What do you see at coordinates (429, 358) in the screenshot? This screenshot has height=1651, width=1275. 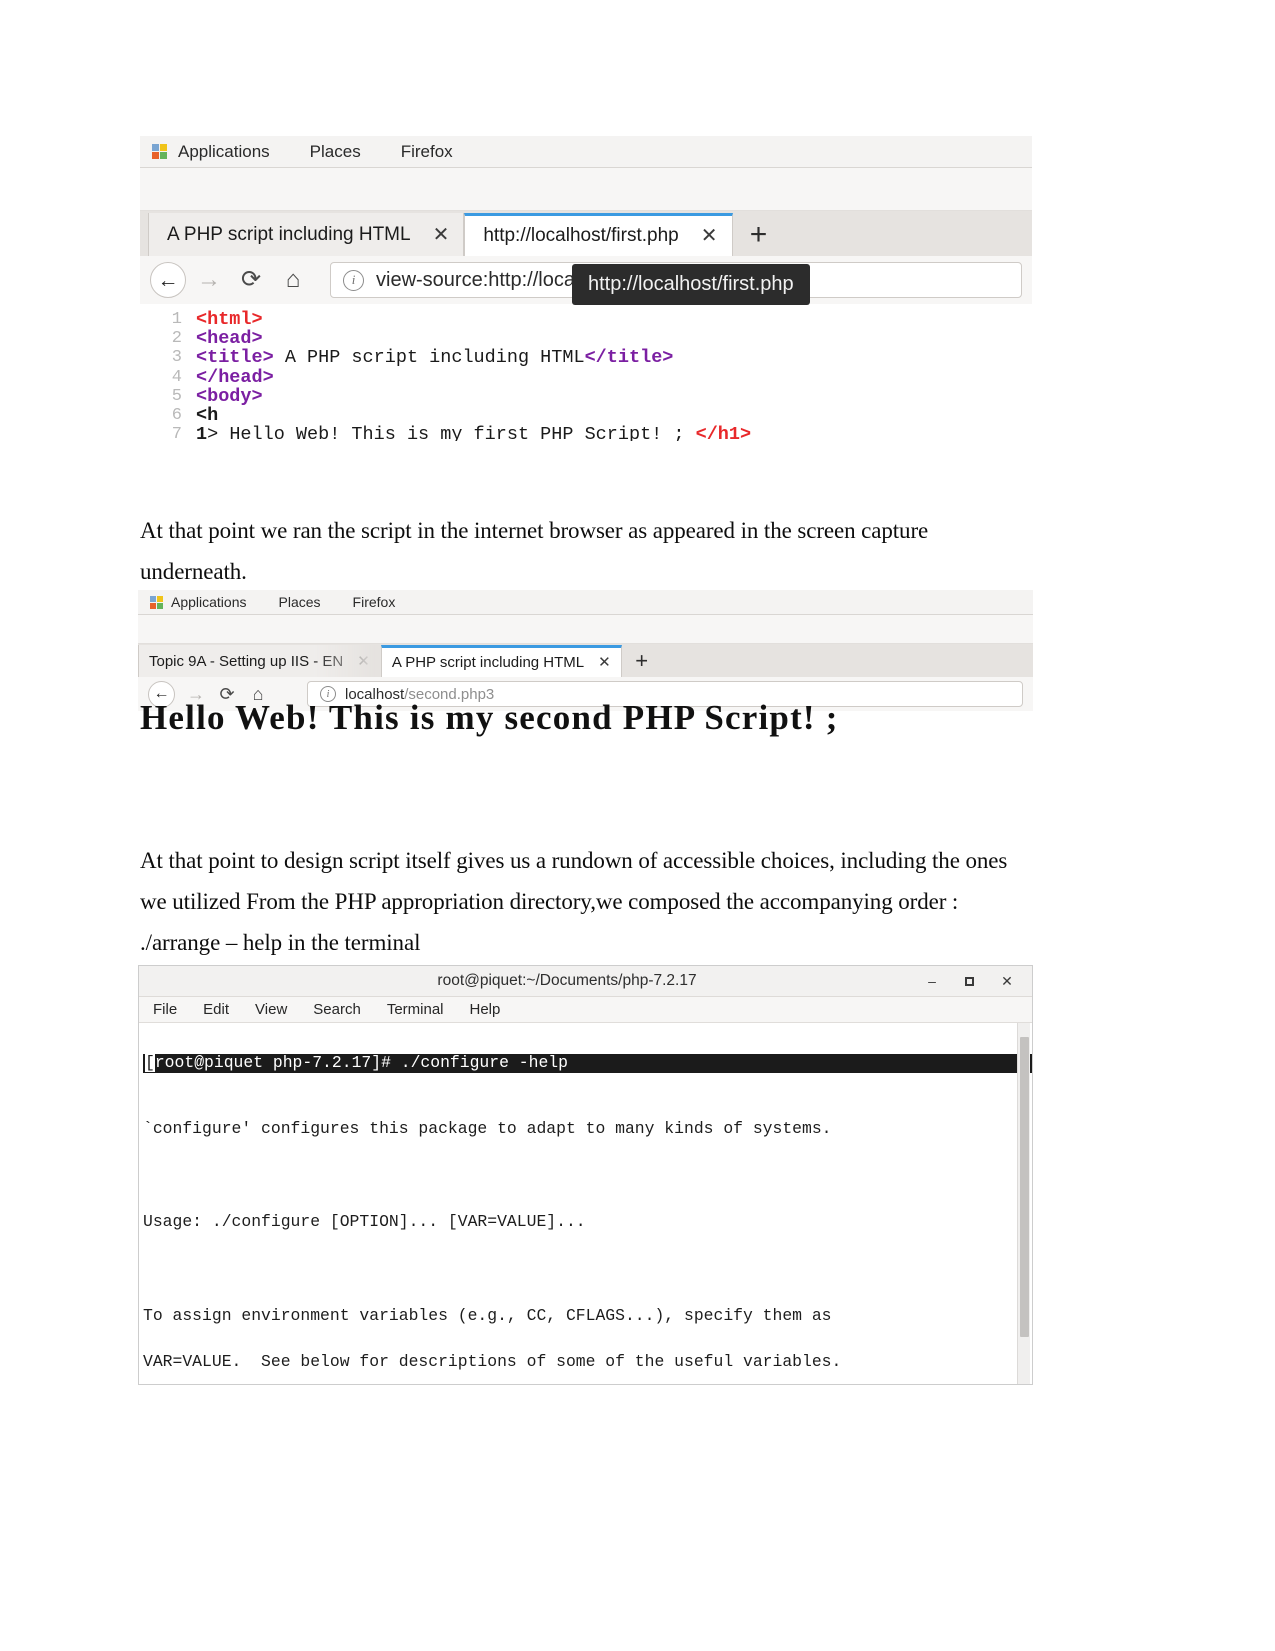 I see `code-token: A PHP script including HTML` at bounding box center [429, 358].